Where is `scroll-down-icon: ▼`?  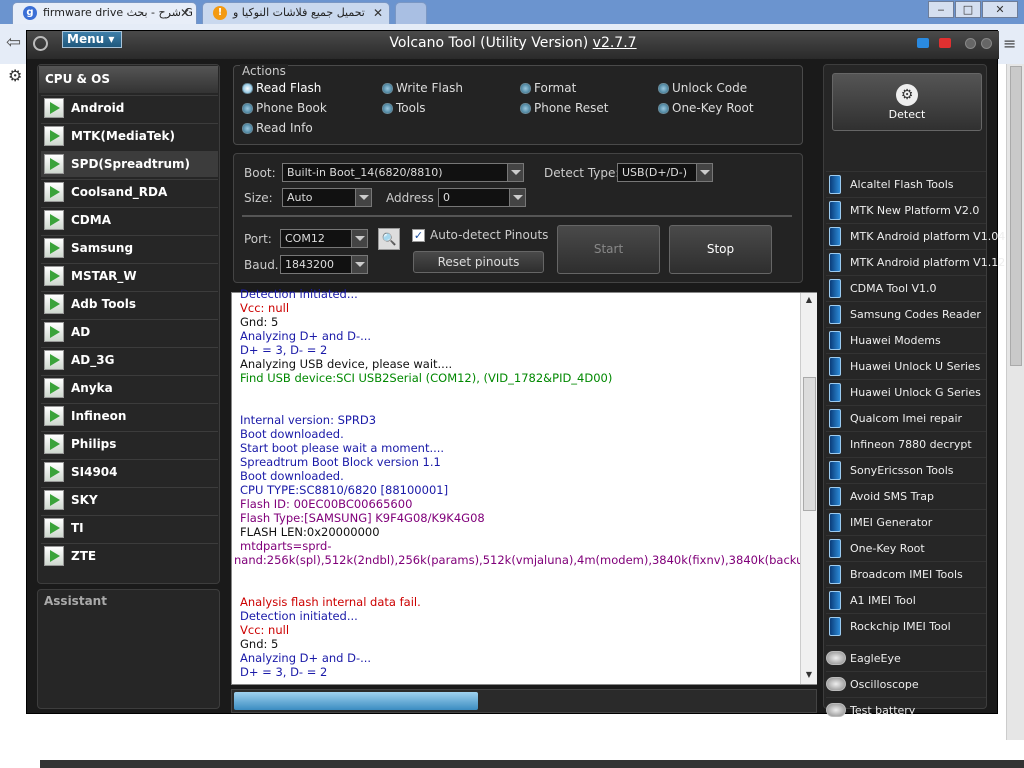
scroll-down-icon: ▼ is located at coordinates (809, 676).